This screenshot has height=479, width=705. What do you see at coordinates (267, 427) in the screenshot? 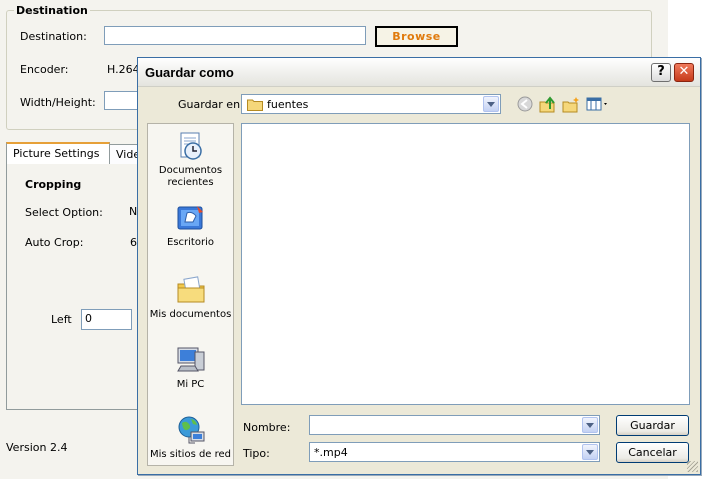
I see `filename-label: Nombre:` at bounding box center [267, 427].